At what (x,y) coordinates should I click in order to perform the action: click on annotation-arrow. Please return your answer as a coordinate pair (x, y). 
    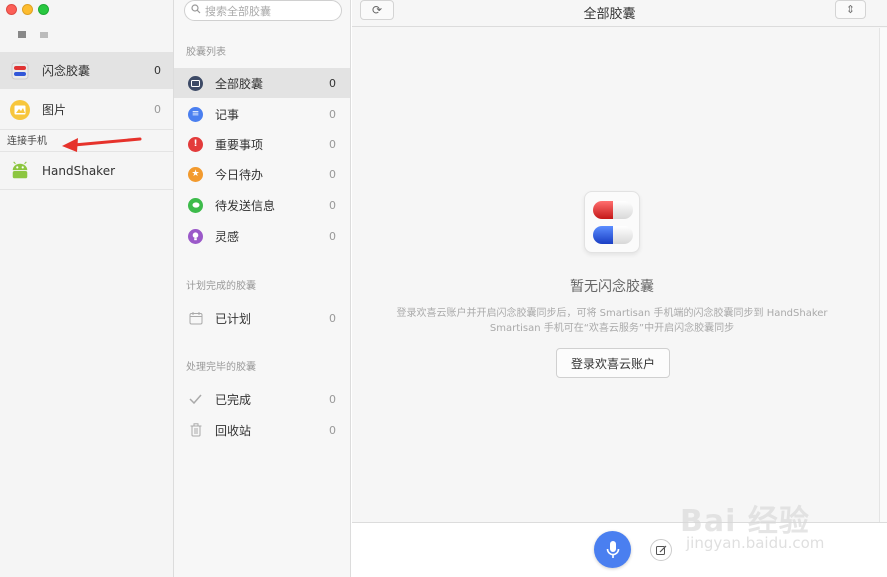
    Looking at the image, I should click on (102, 144).